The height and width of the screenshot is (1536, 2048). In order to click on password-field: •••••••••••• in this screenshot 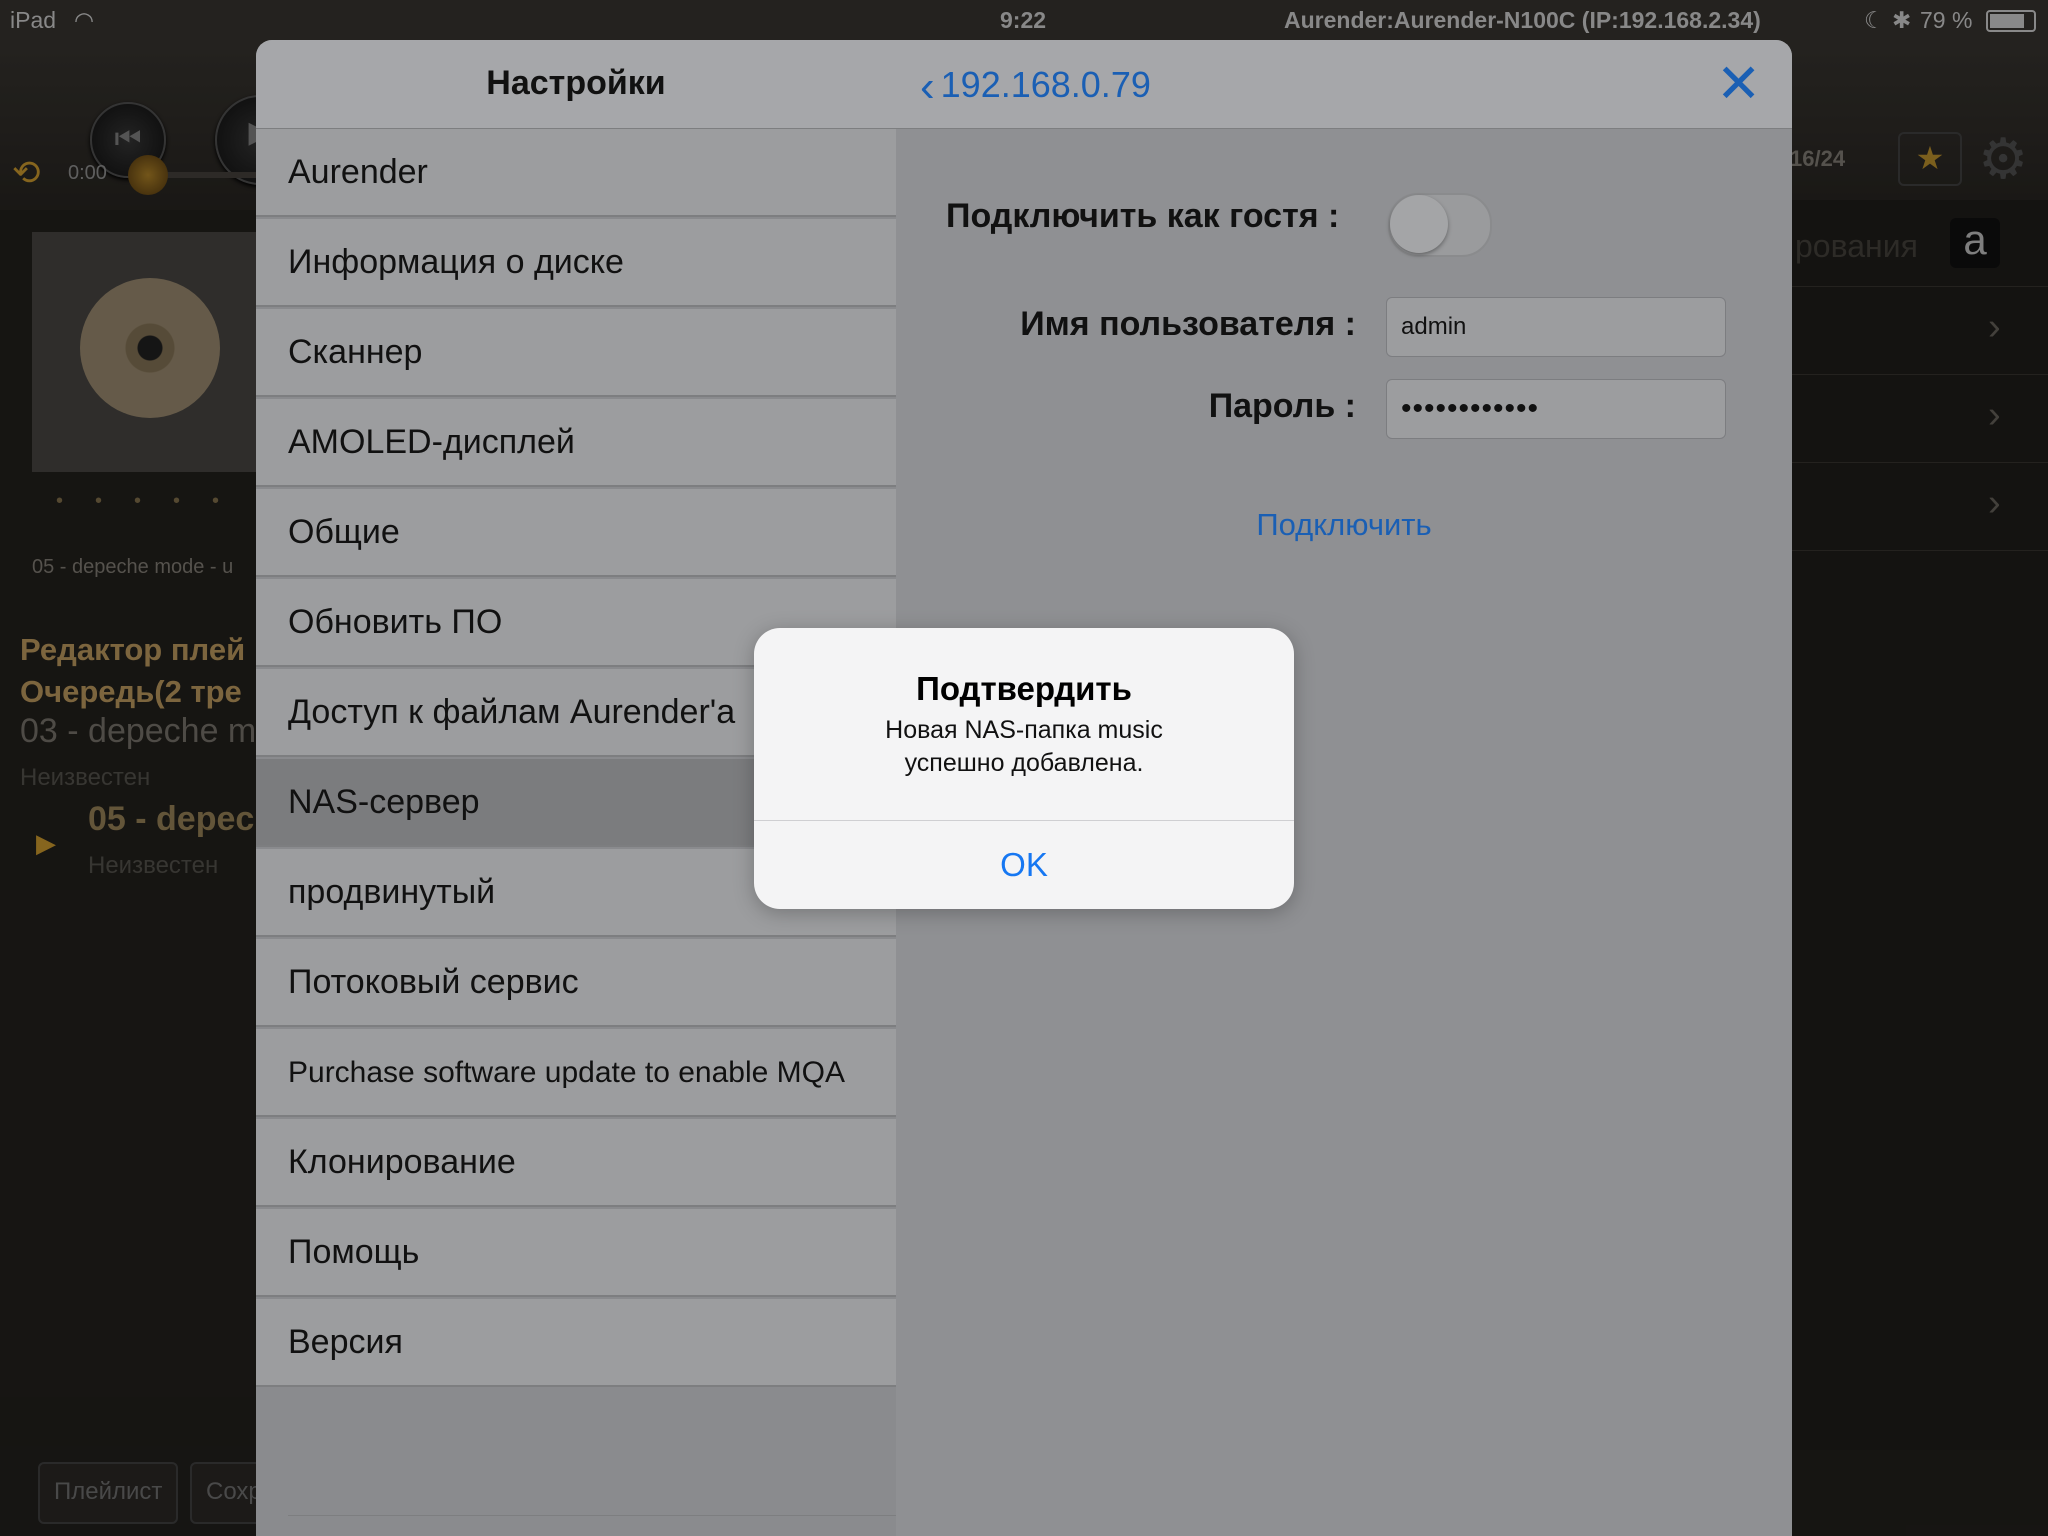, I will do `click(1556, 409)`.